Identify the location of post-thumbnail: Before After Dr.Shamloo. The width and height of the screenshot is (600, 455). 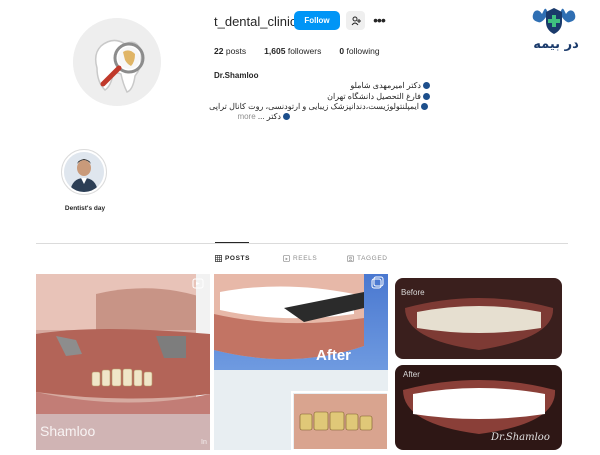
(478, 364).